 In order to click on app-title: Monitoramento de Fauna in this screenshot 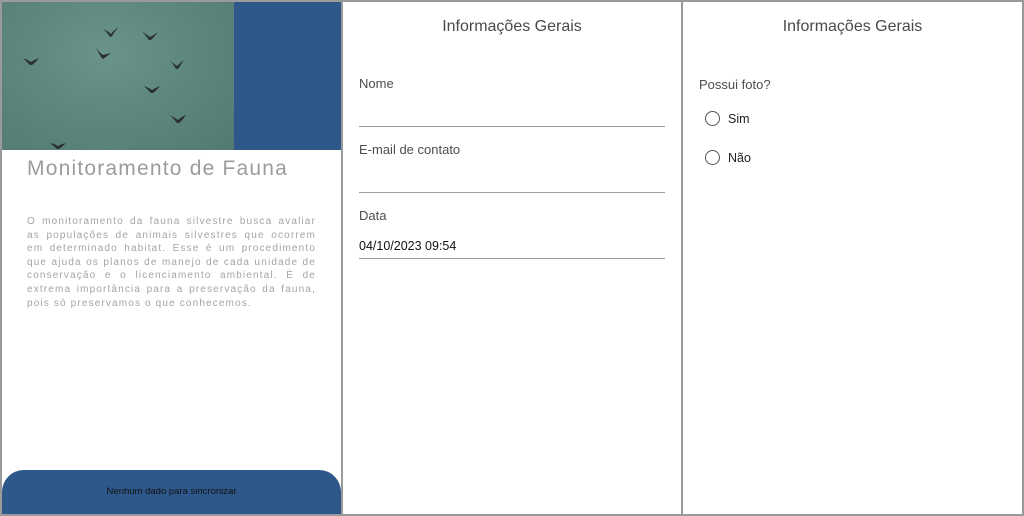, I will do `click(158, 168)`.